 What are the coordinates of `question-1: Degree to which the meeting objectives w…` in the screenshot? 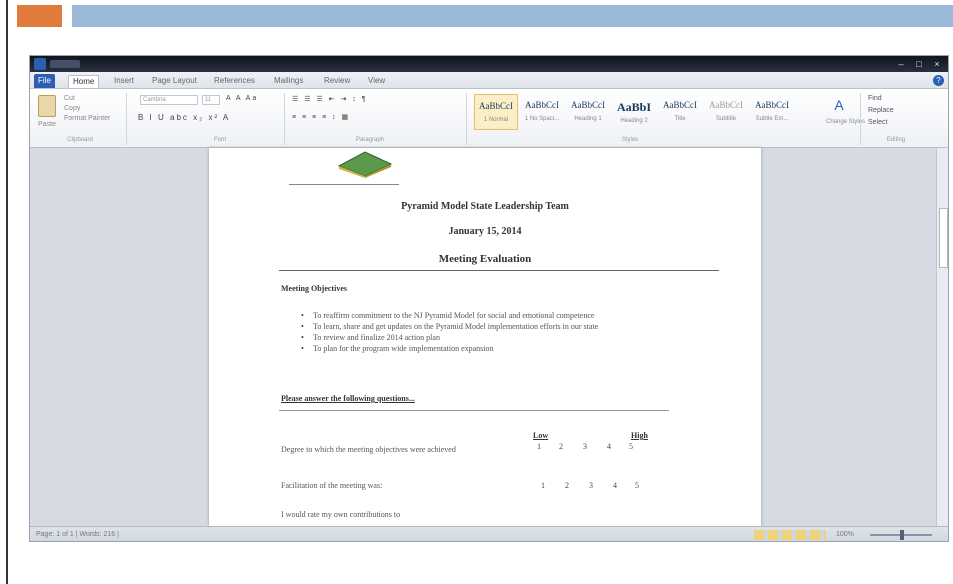 It's located at (368, 449).